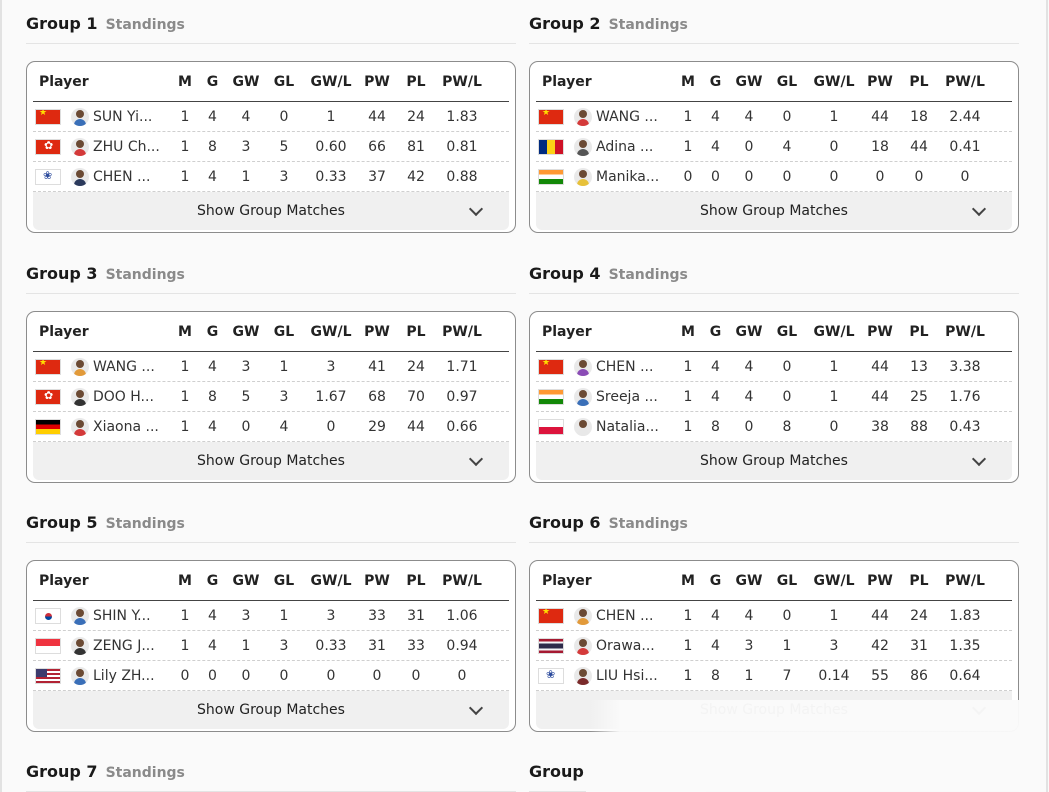  What do you see at coordinates (749, 645) in the screenshot?
I see `stat-cell: 3` at bounding box center [749, 645].